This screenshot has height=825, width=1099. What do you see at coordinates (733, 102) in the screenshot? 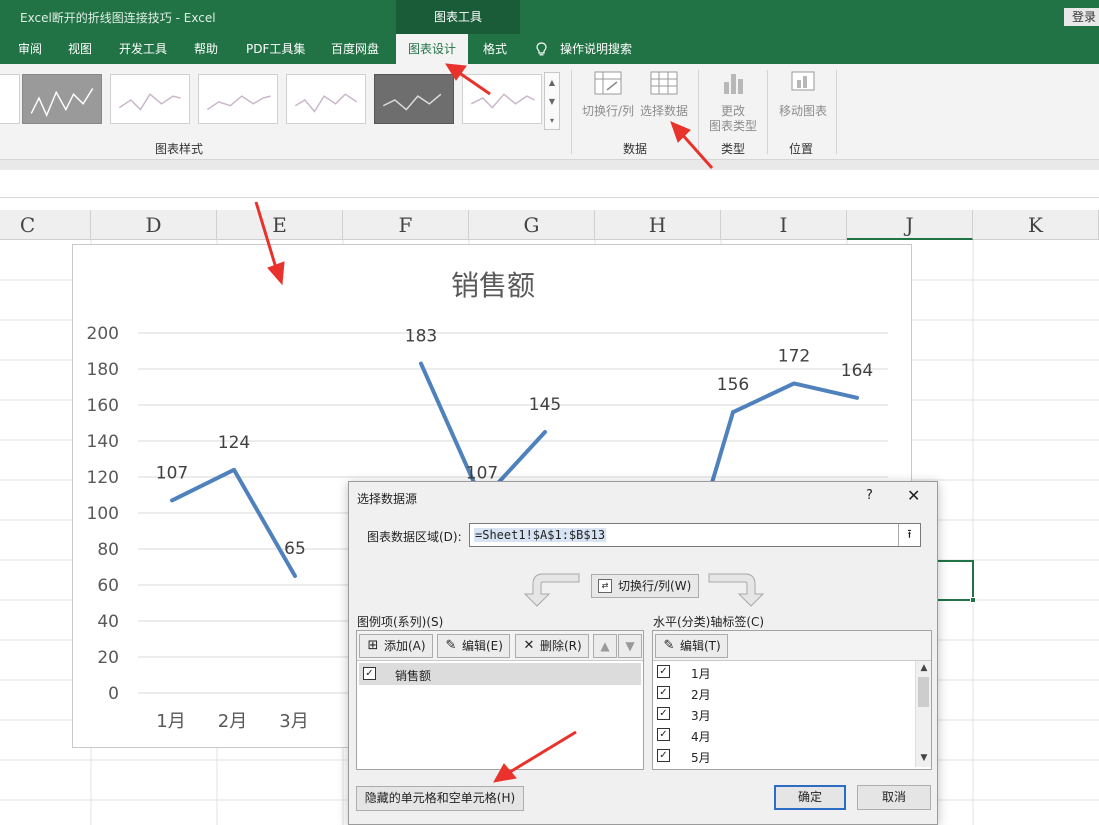
I see `change-chart-type-button: 更改 图表类型` at bounding box center [733, 102].